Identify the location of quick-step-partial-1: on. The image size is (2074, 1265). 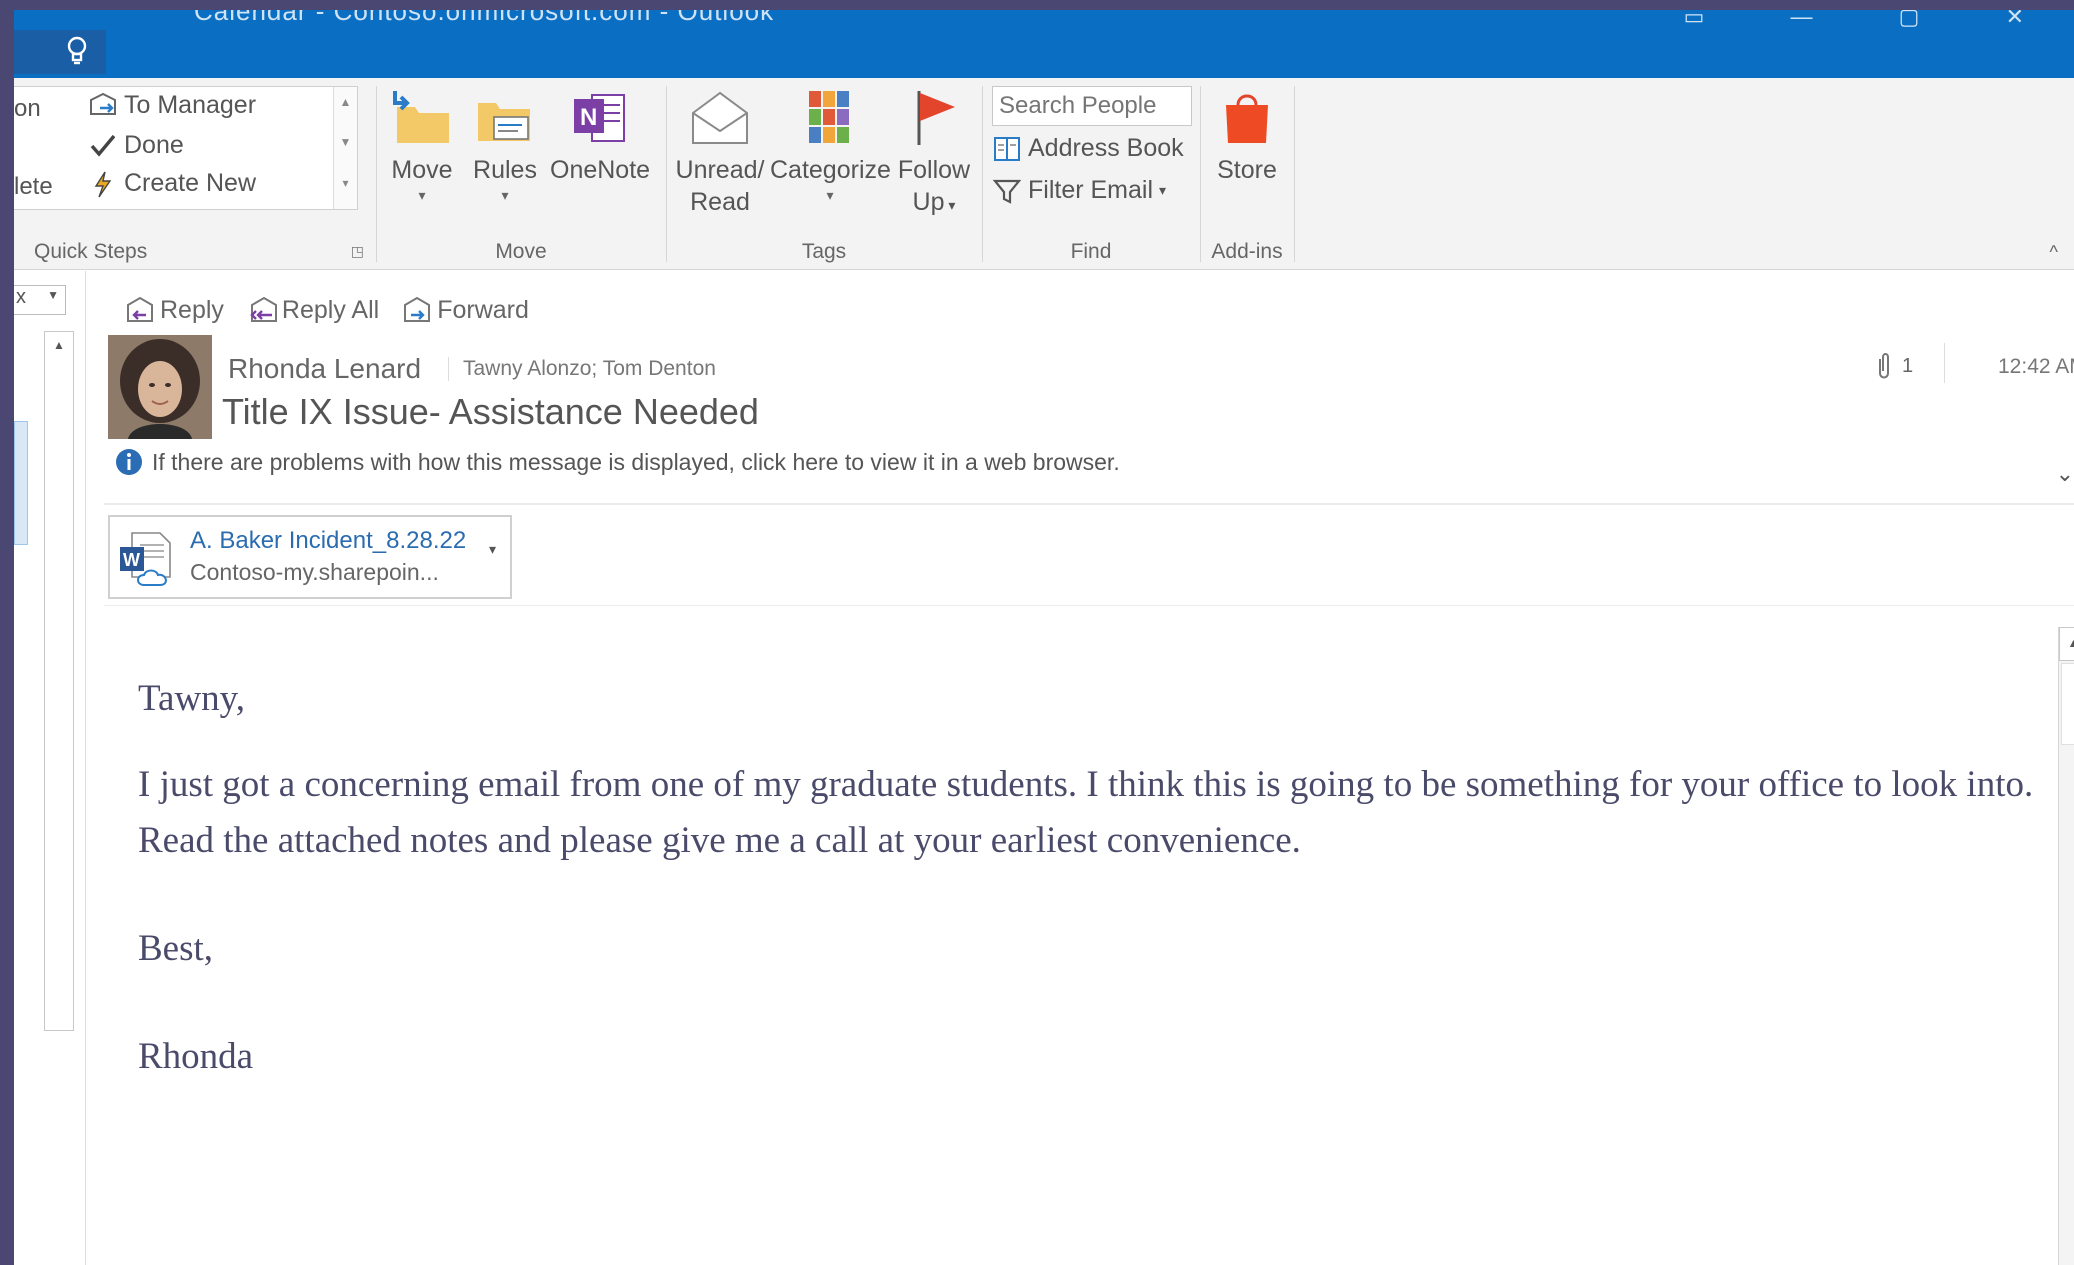
(27, 109).